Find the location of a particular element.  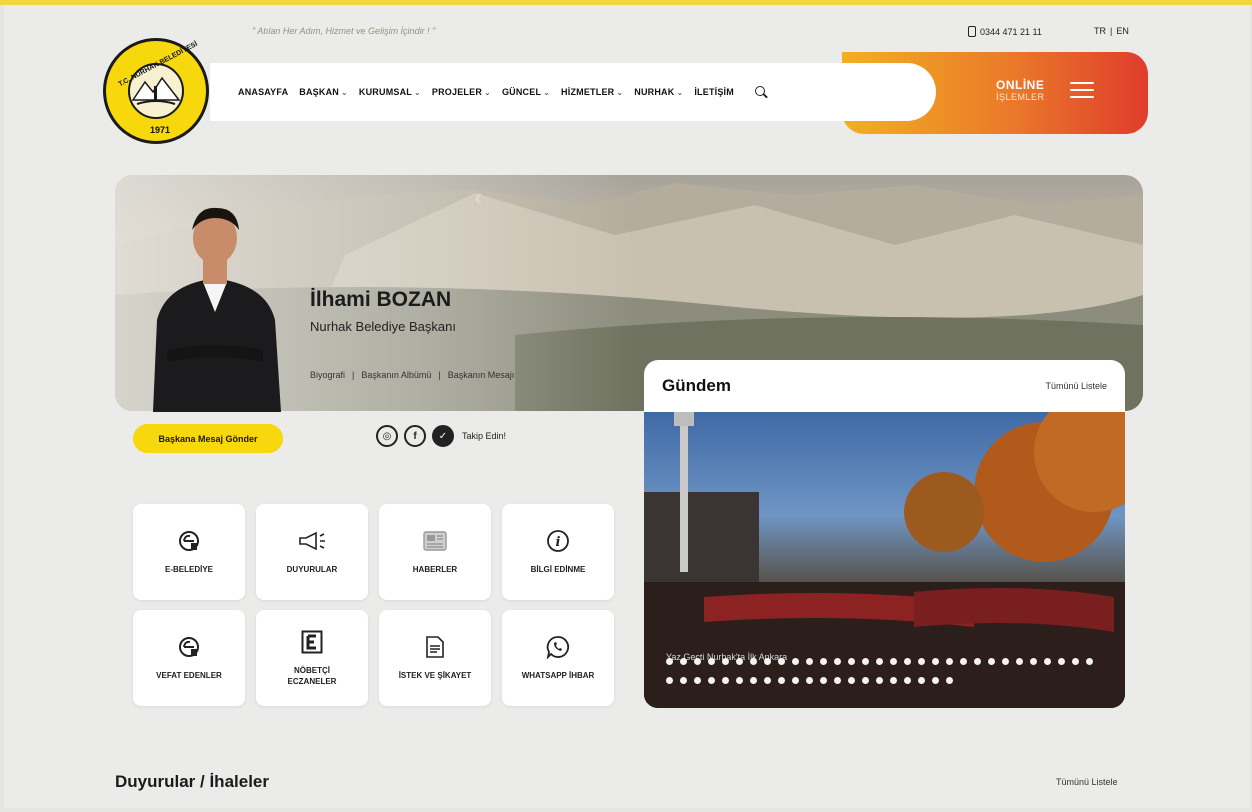

menu-icon is located at coordinates (1082, 92).